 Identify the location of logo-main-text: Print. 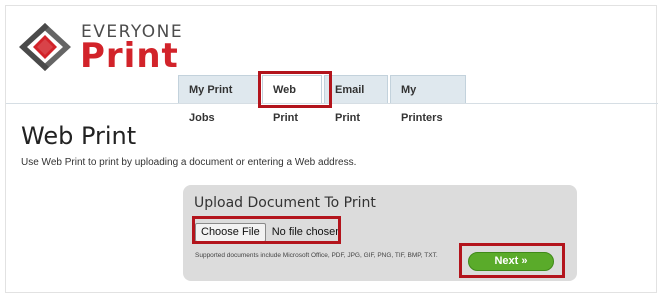
(129, 56).